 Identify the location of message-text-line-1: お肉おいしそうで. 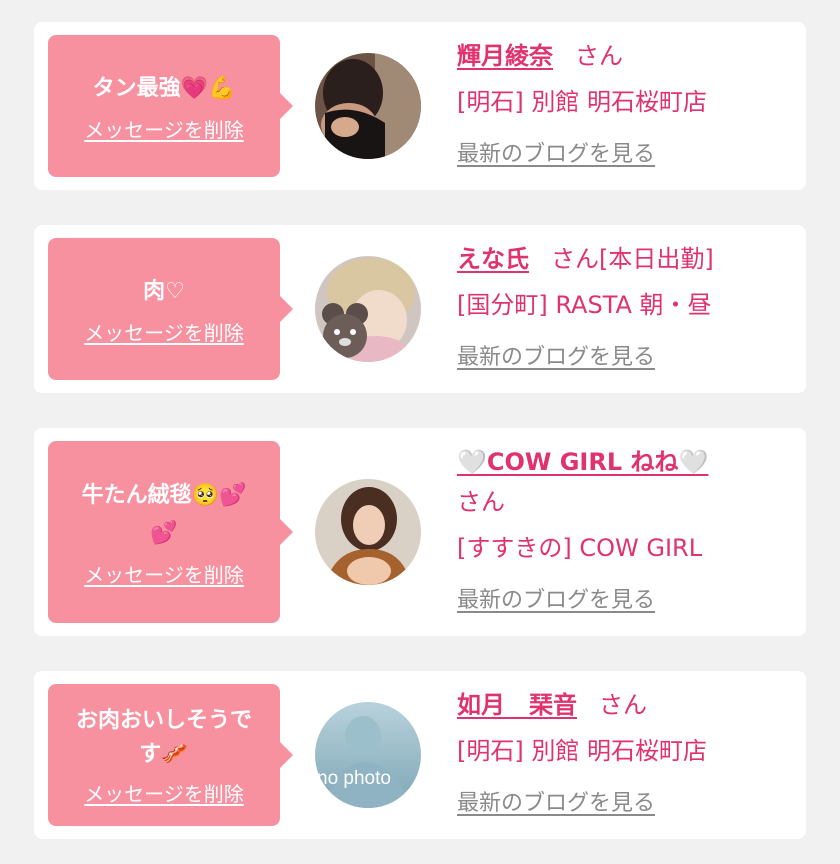
(163, 720).